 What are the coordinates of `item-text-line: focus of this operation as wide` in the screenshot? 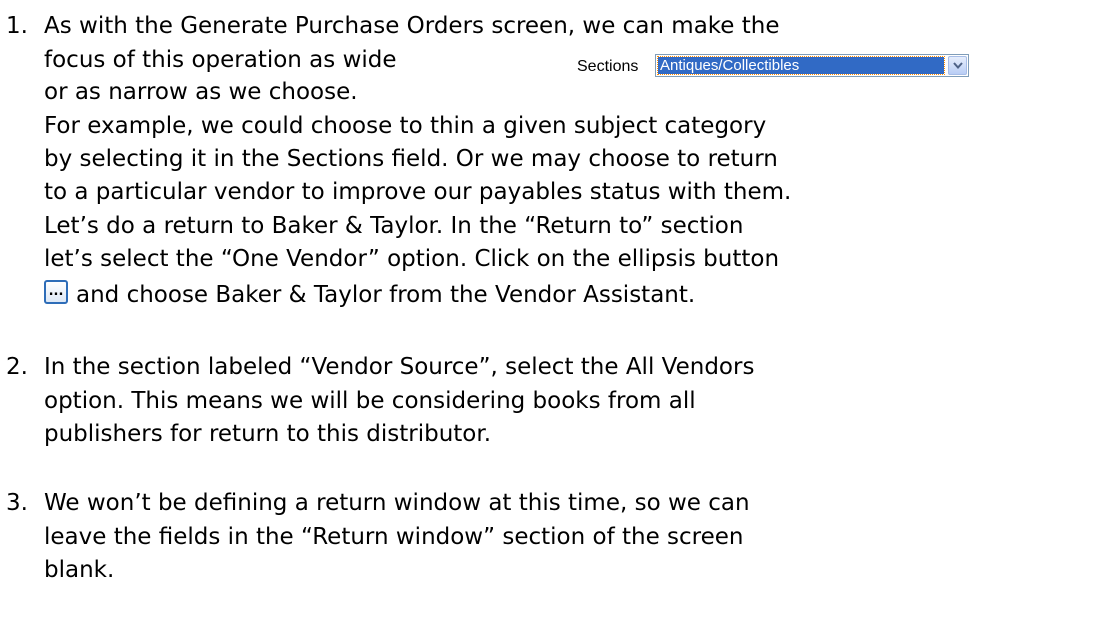 It's located at (220, 60).